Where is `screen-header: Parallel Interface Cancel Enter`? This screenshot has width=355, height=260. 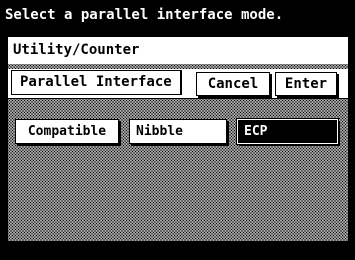 screen-header: Parallel Interface Cancel Enter is located at coordinates (178, 83).